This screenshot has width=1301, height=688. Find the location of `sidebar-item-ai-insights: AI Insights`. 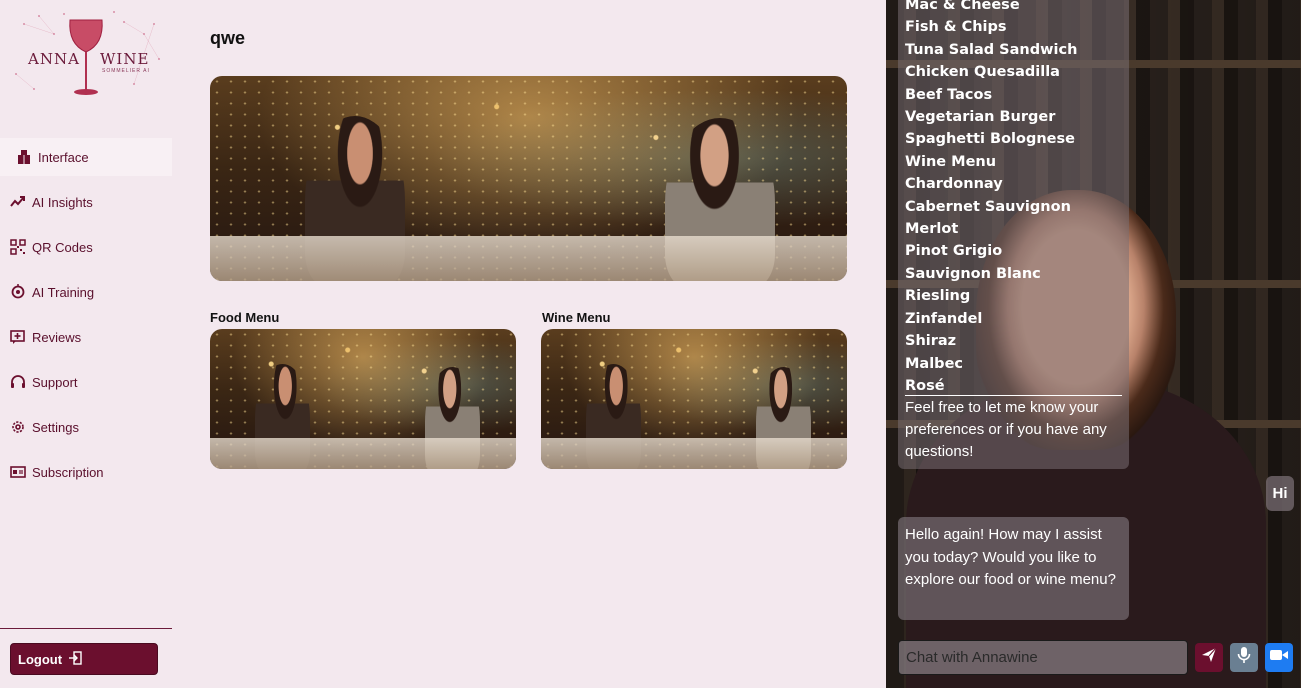

sidebar-item-ai-insights: AI Insights is located at coordinates (86, 202).